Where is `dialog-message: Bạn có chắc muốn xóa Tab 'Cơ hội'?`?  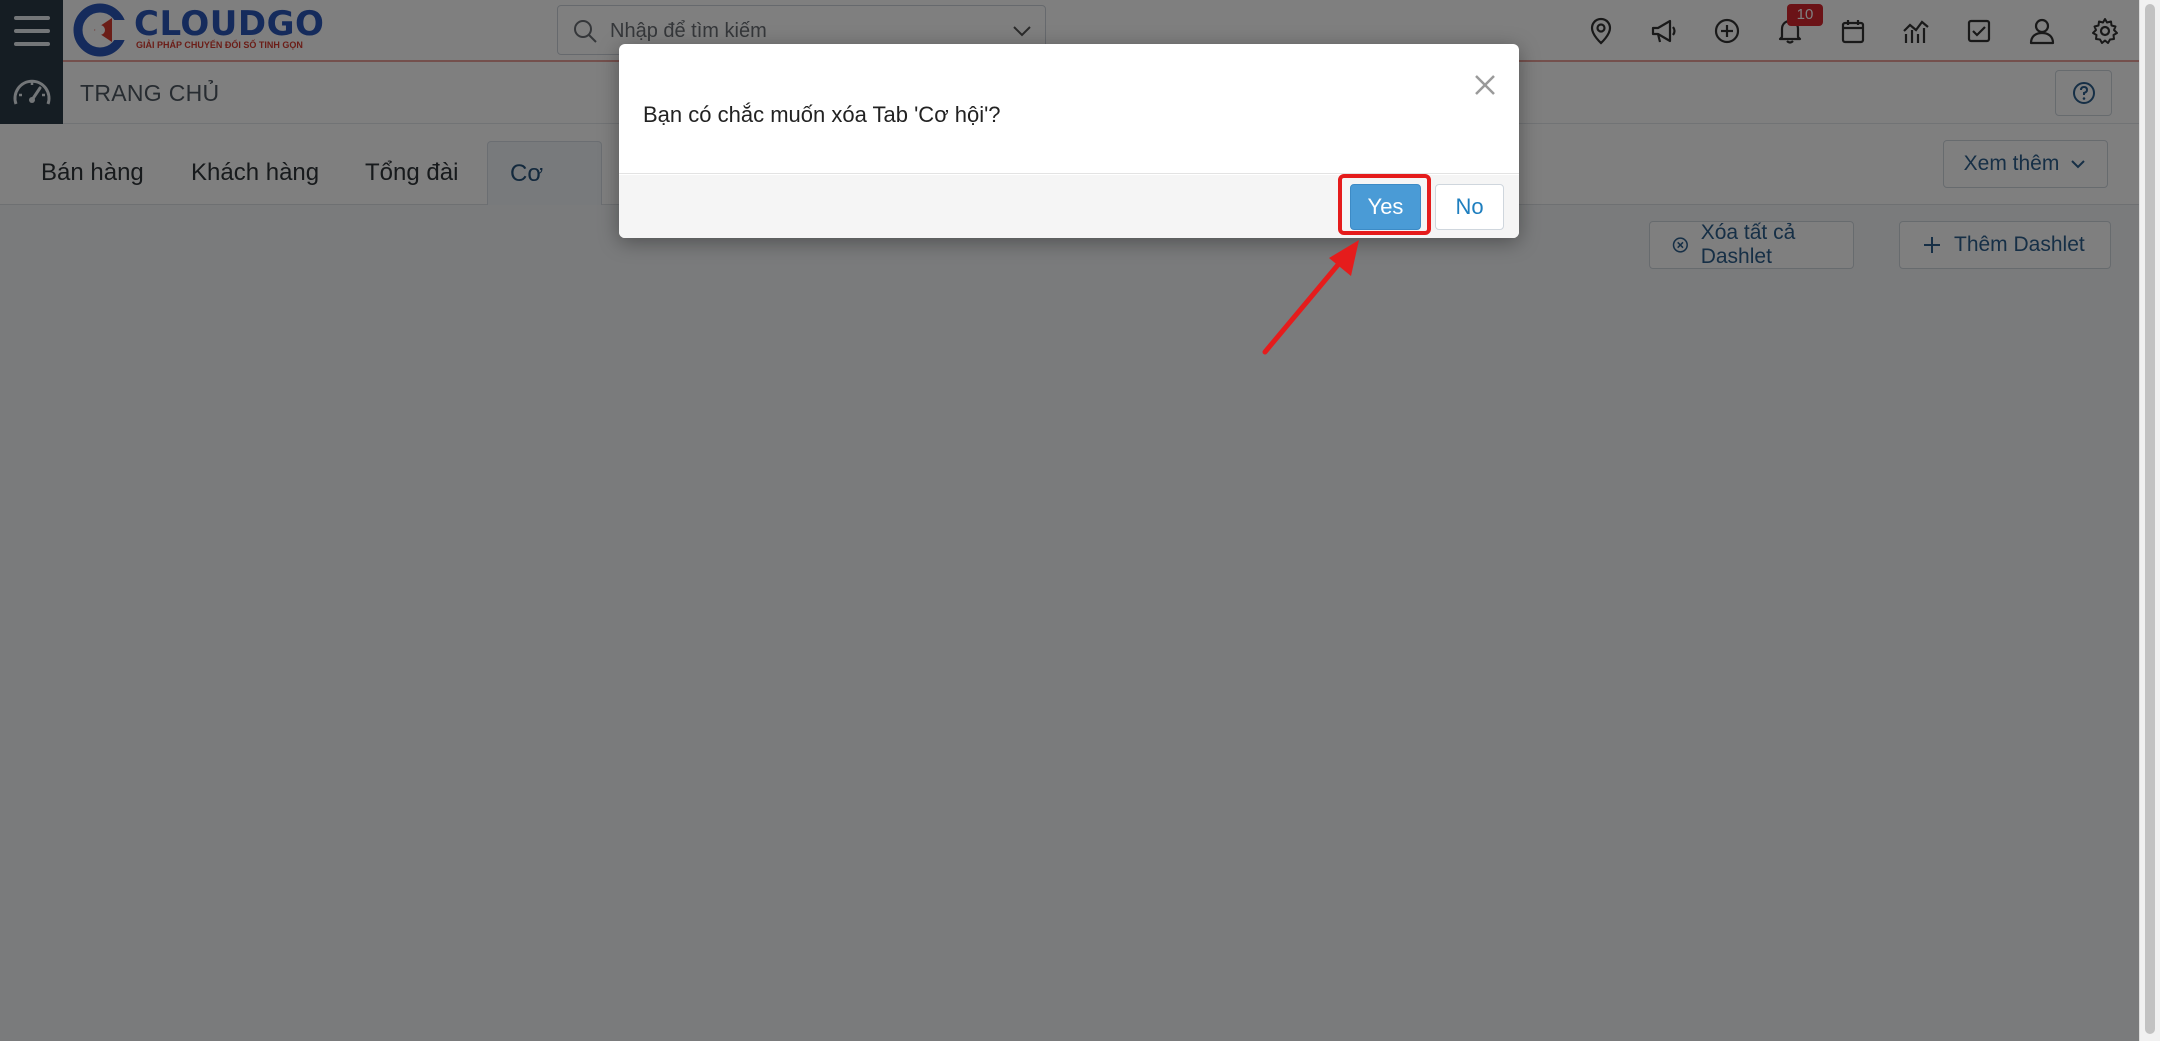
dialog-message: Bạn có chắc muốn xóa Tab 'Cơ hội'? is located at coordinates (822, 115).